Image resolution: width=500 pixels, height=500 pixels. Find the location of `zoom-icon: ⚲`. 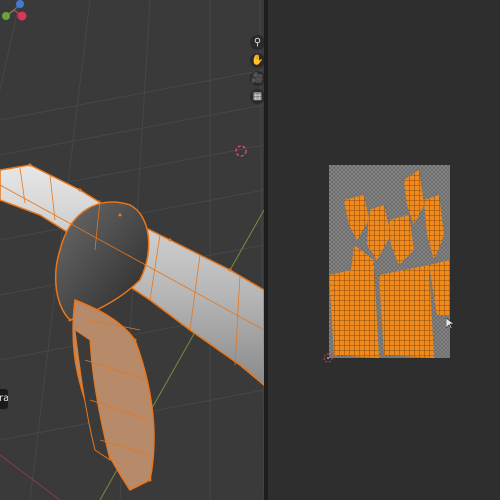

zoom-icon: ⚲ is located at coordinates (257, 42).